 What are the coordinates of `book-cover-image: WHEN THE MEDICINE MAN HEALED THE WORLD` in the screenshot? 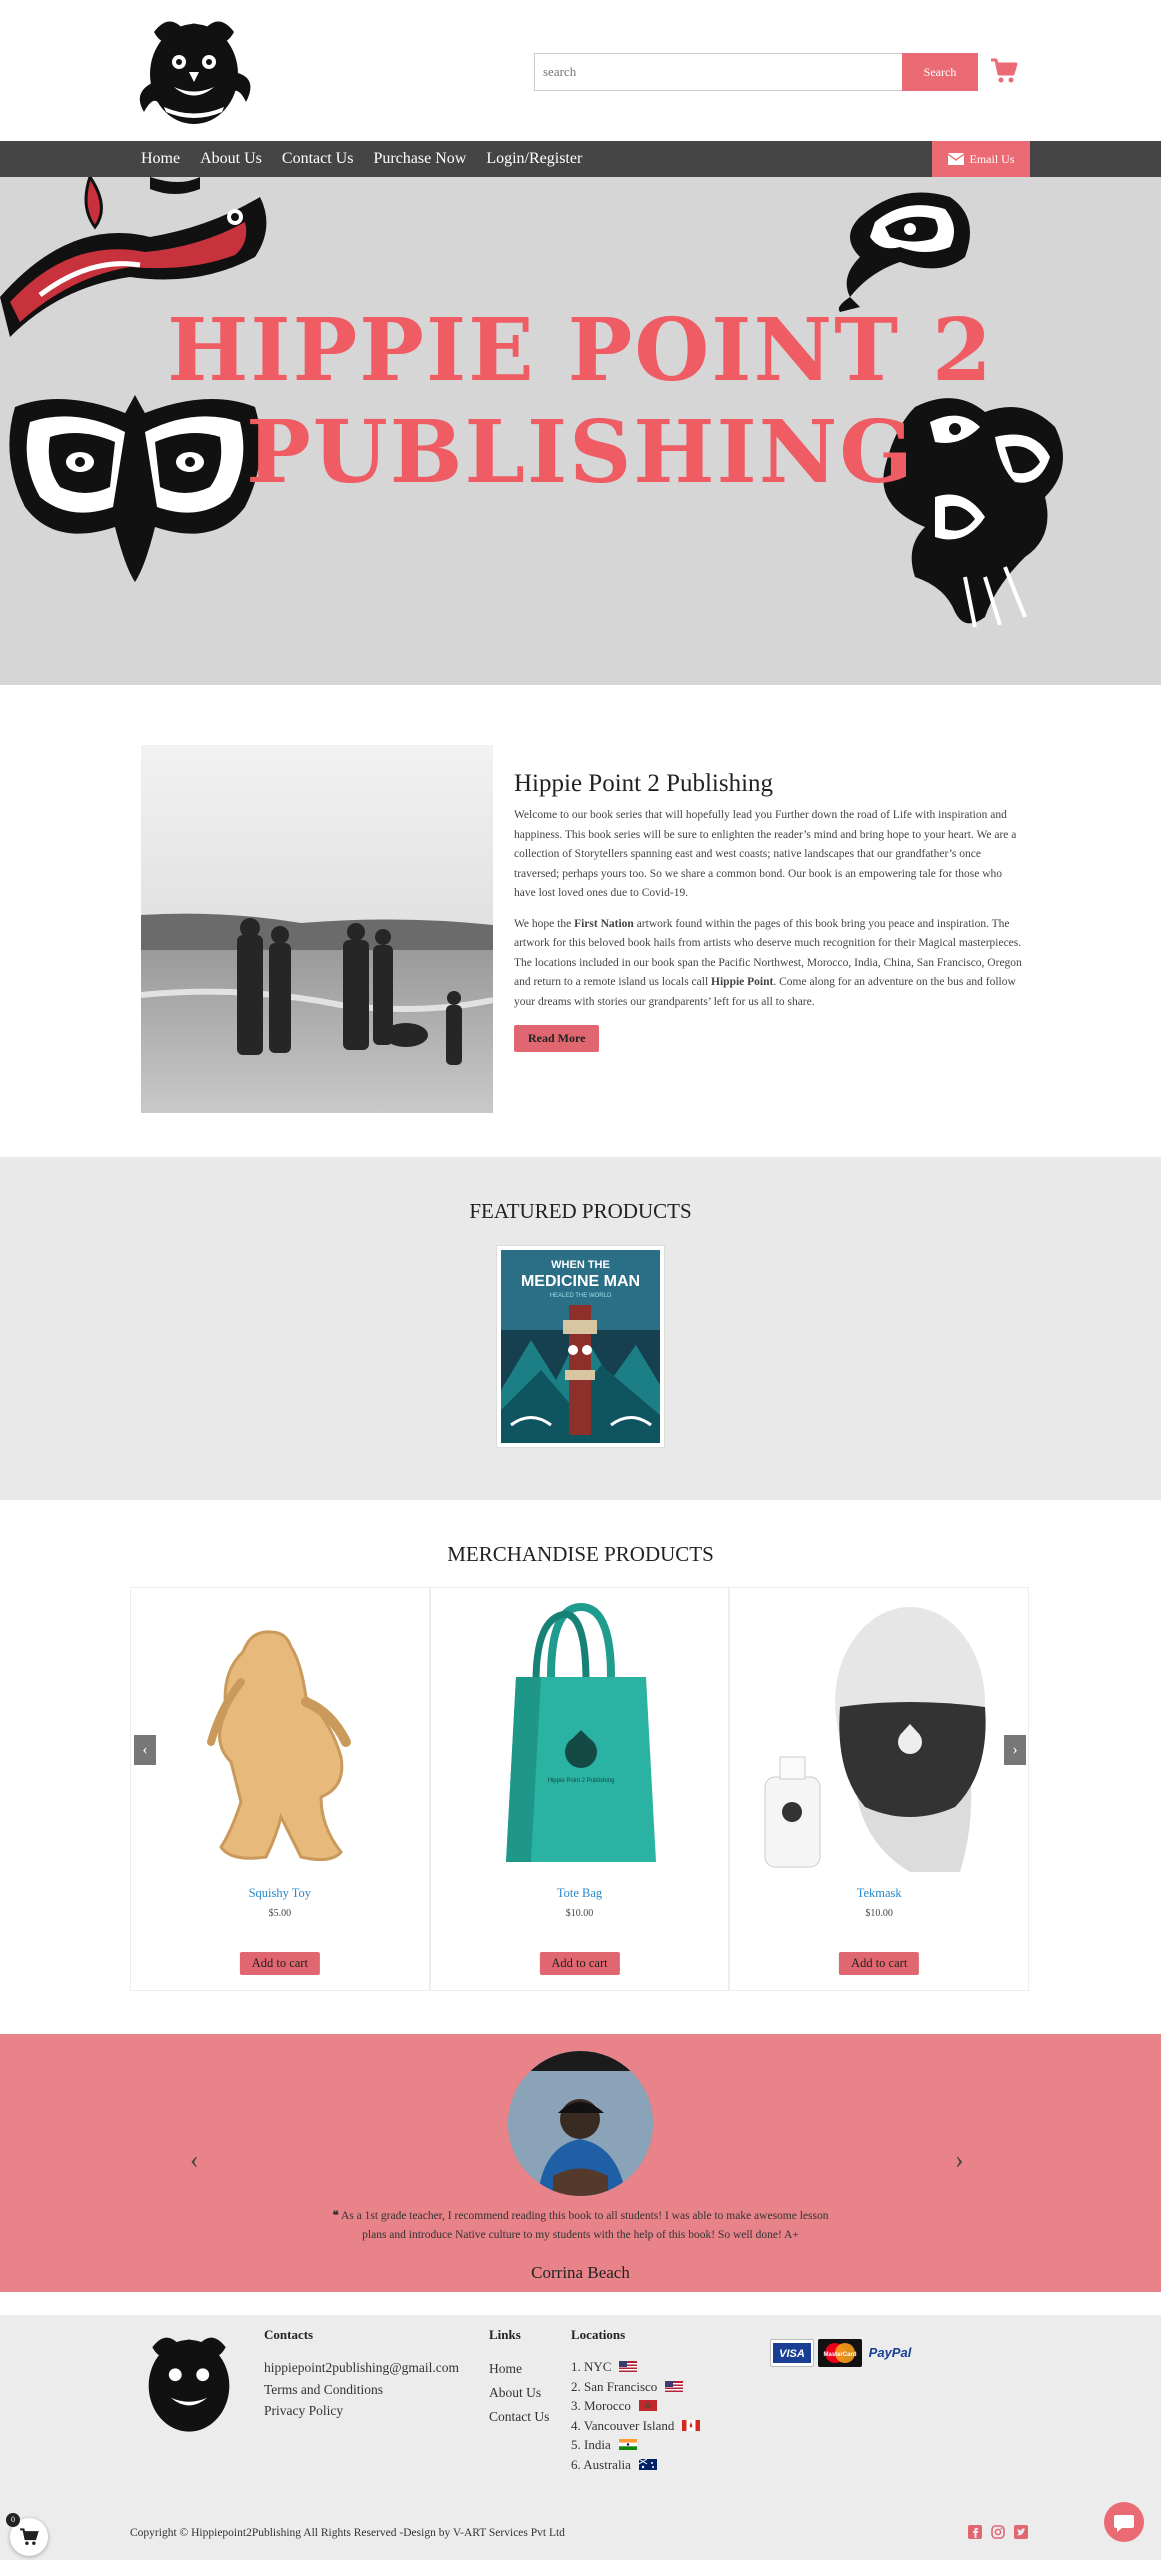 It's located at (580, 1346).